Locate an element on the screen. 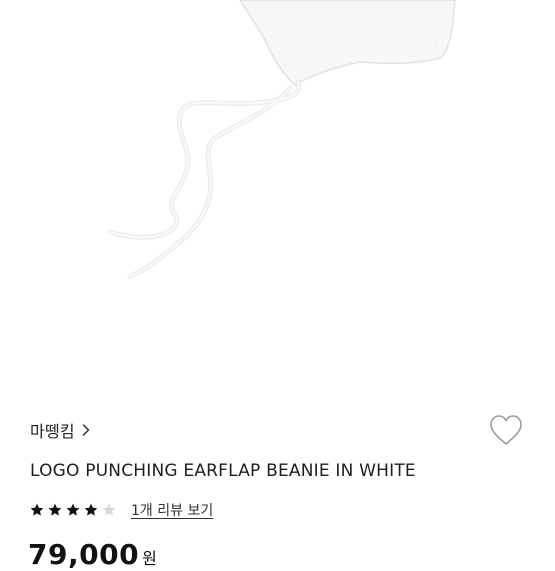 The image size is (555, 571). chevron-right-icon is located at coordinates (86, 430).